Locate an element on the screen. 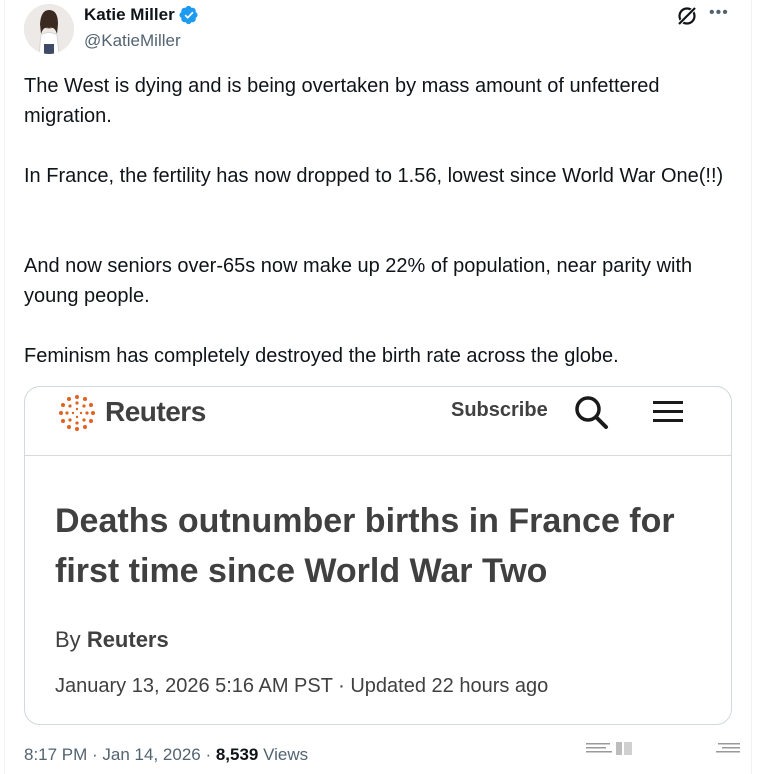 This screenshot has width=759, height=774. author-name: Katie Miller is located at coordinates (141, 15).